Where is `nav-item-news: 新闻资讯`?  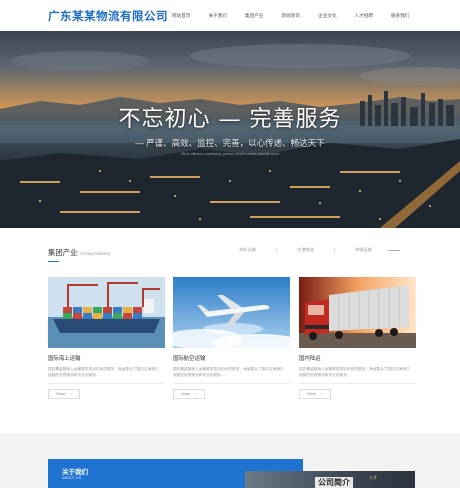
nav-item-news: 新闻资讯 is located at coordinates (291, 16).